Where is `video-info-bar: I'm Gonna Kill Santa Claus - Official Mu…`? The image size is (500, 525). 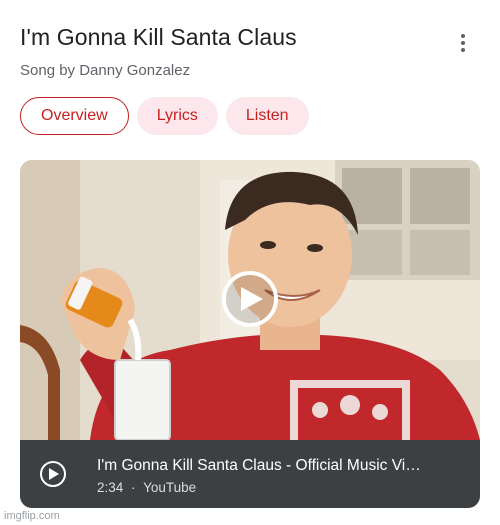
video-info-bar: I'm Gonna Kill Santa Claus - Official Mu… is located at coordinates (250, 474).